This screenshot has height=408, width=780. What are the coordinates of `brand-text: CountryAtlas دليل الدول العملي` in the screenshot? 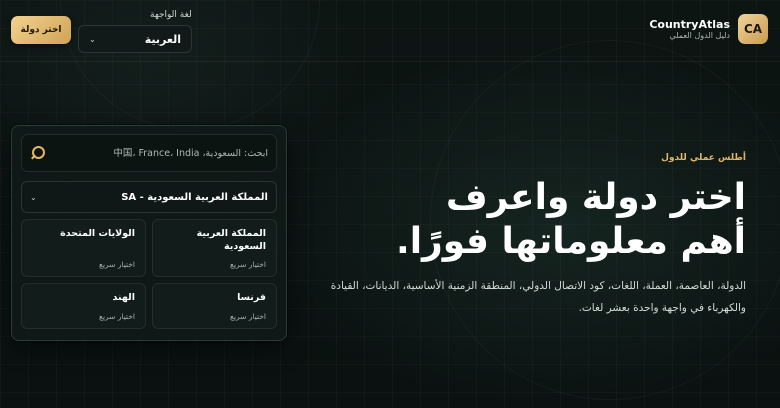 It's located at (689, 29).